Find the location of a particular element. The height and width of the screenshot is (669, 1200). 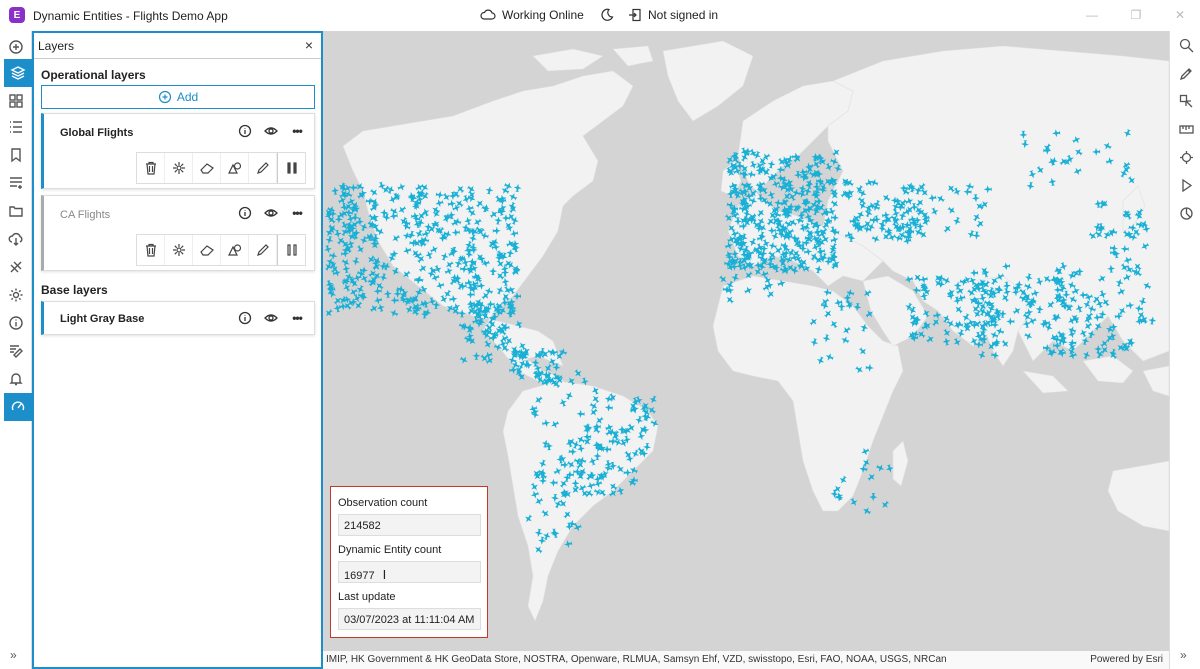

search-icon is located at coordinates (1186, 45).